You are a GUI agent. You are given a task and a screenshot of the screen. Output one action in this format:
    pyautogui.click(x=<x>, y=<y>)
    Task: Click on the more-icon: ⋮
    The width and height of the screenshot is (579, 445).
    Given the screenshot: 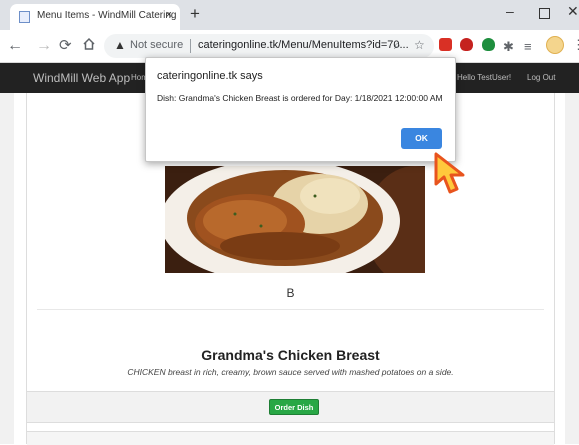 What is the action you would take?
    pyautogui.click(x=575, y=45)
    